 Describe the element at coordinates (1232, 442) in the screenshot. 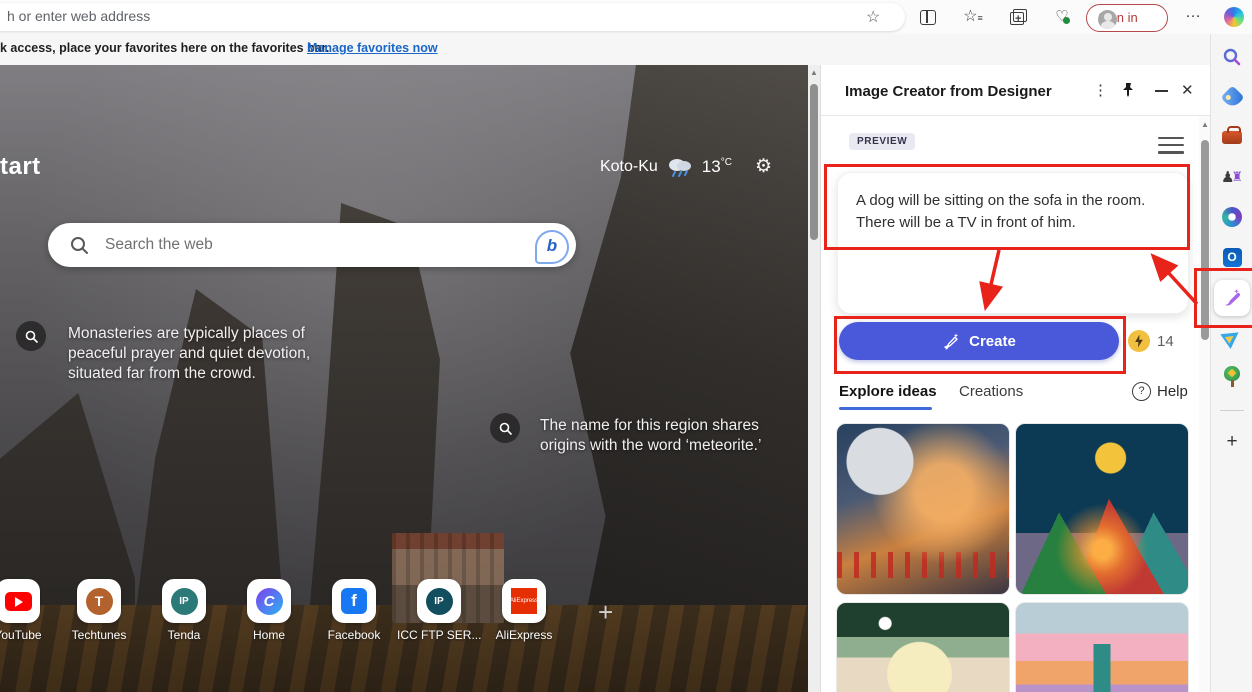

I see `sidebar-add-icon: +` at that location.